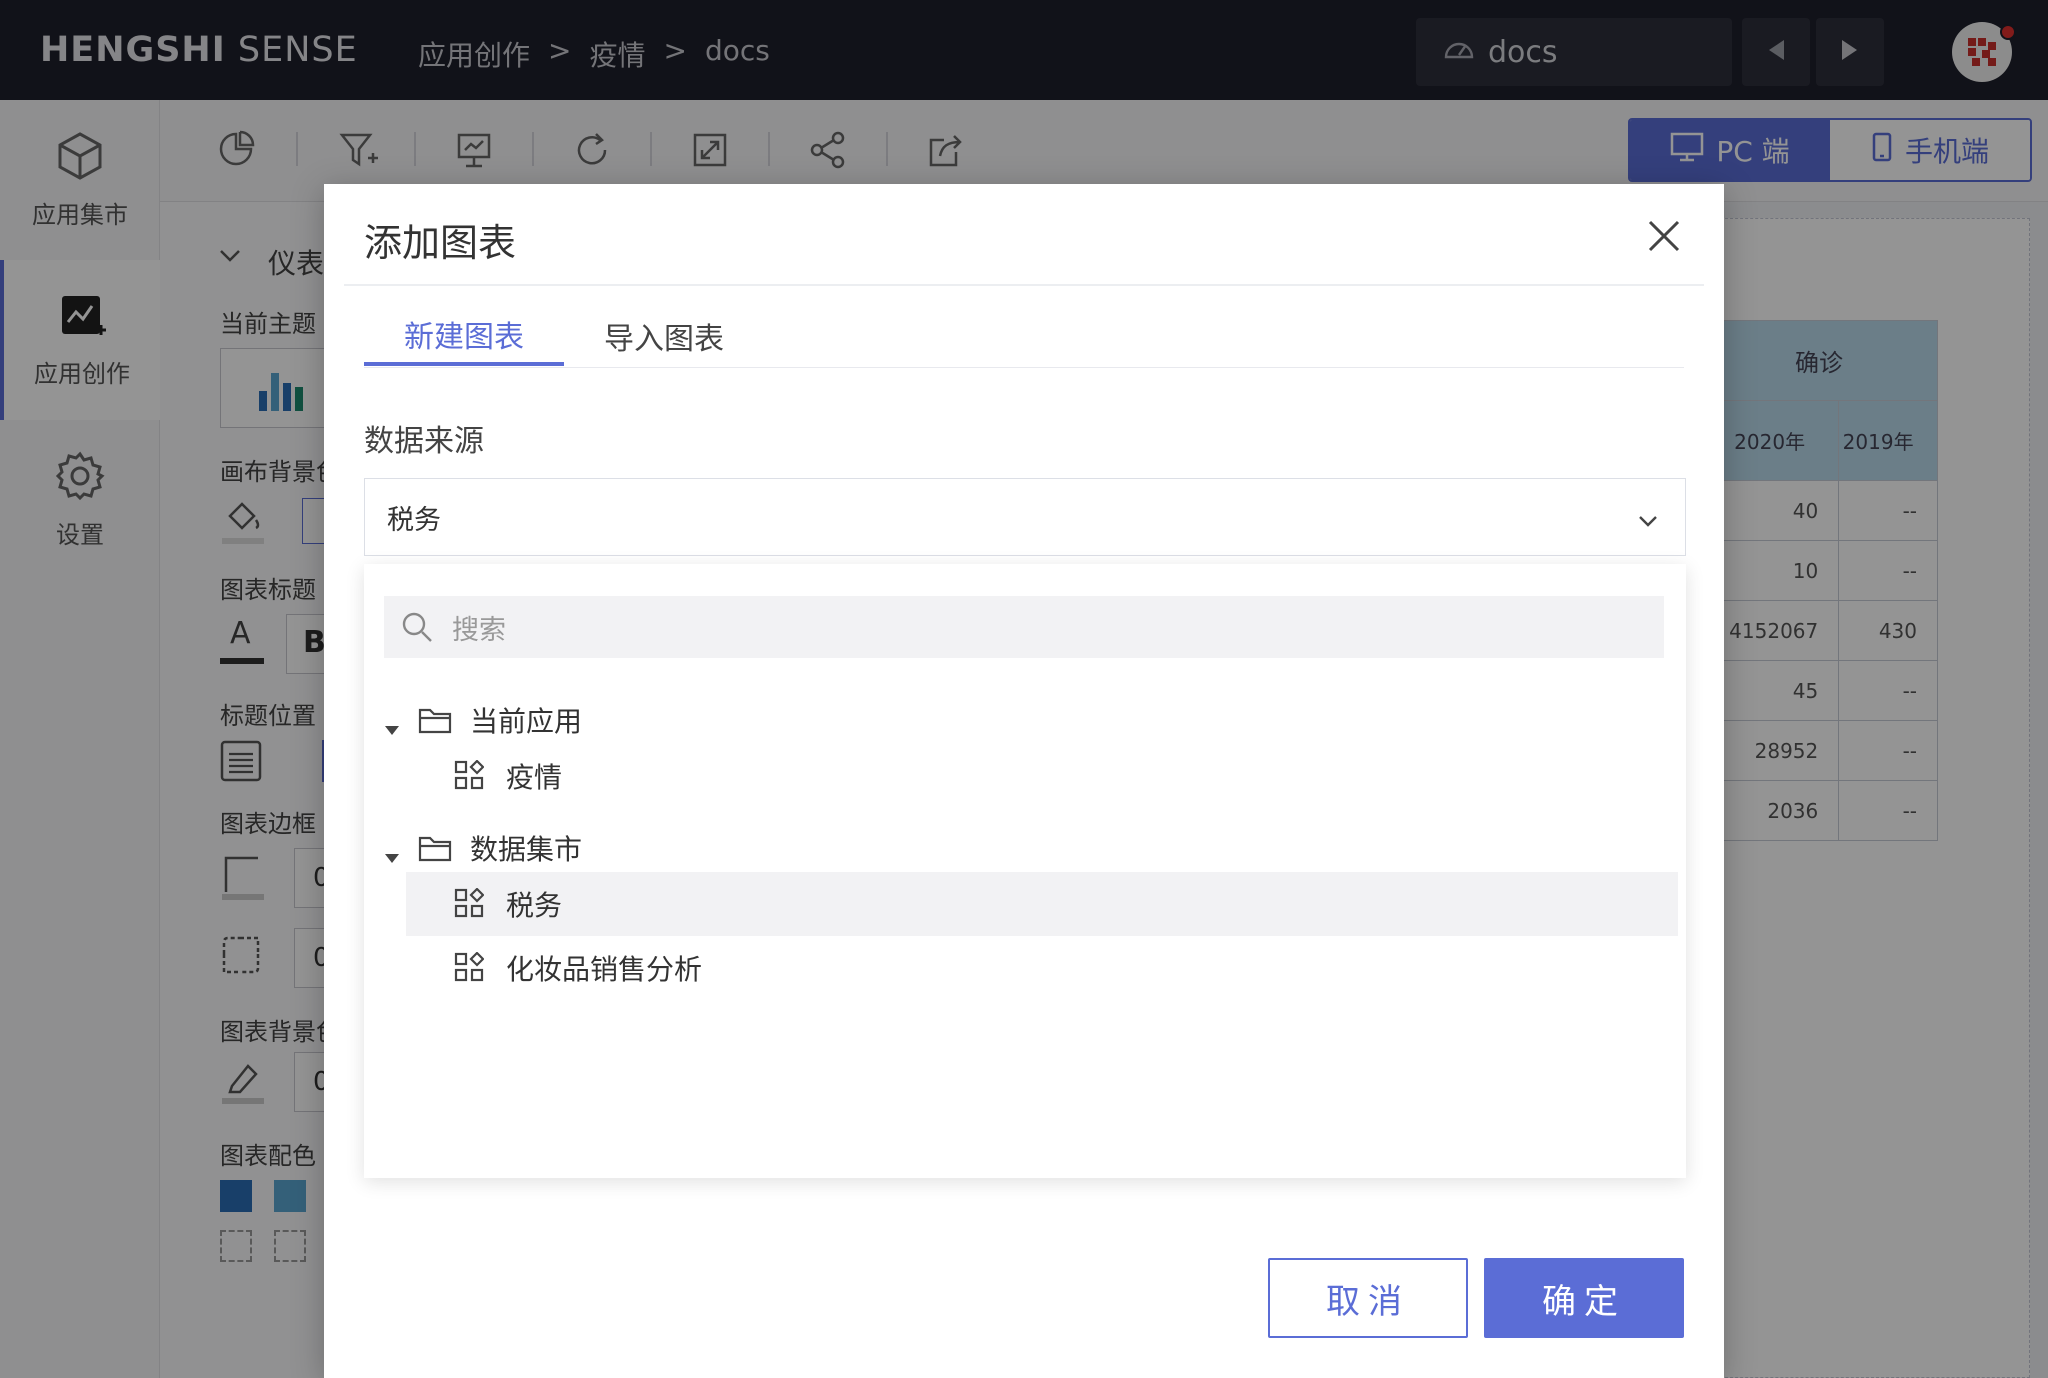 This screenshot has width=2048, height=1378. Describe the element at coordinates (1025, 517) in the screenshot. I see `data-source-select: 税务` at that location.